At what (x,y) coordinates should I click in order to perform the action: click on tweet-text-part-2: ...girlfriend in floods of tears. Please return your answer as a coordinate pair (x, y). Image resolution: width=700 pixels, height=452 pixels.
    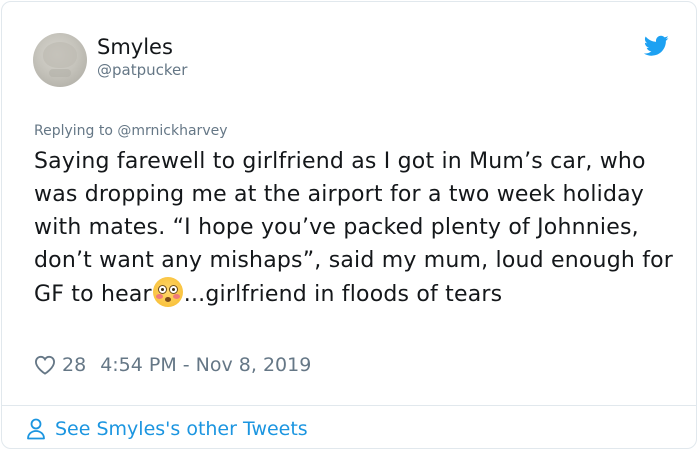
    Looking at the image, I should click on (343, 294).